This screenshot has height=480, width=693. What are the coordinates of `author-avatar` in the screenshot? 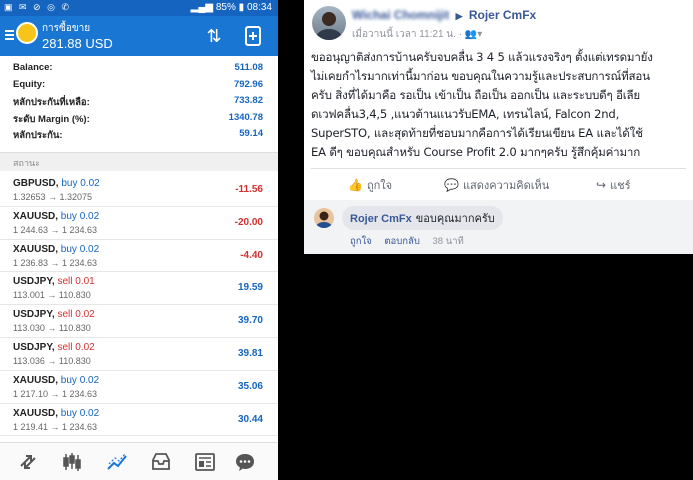 It's located at (329, 23).